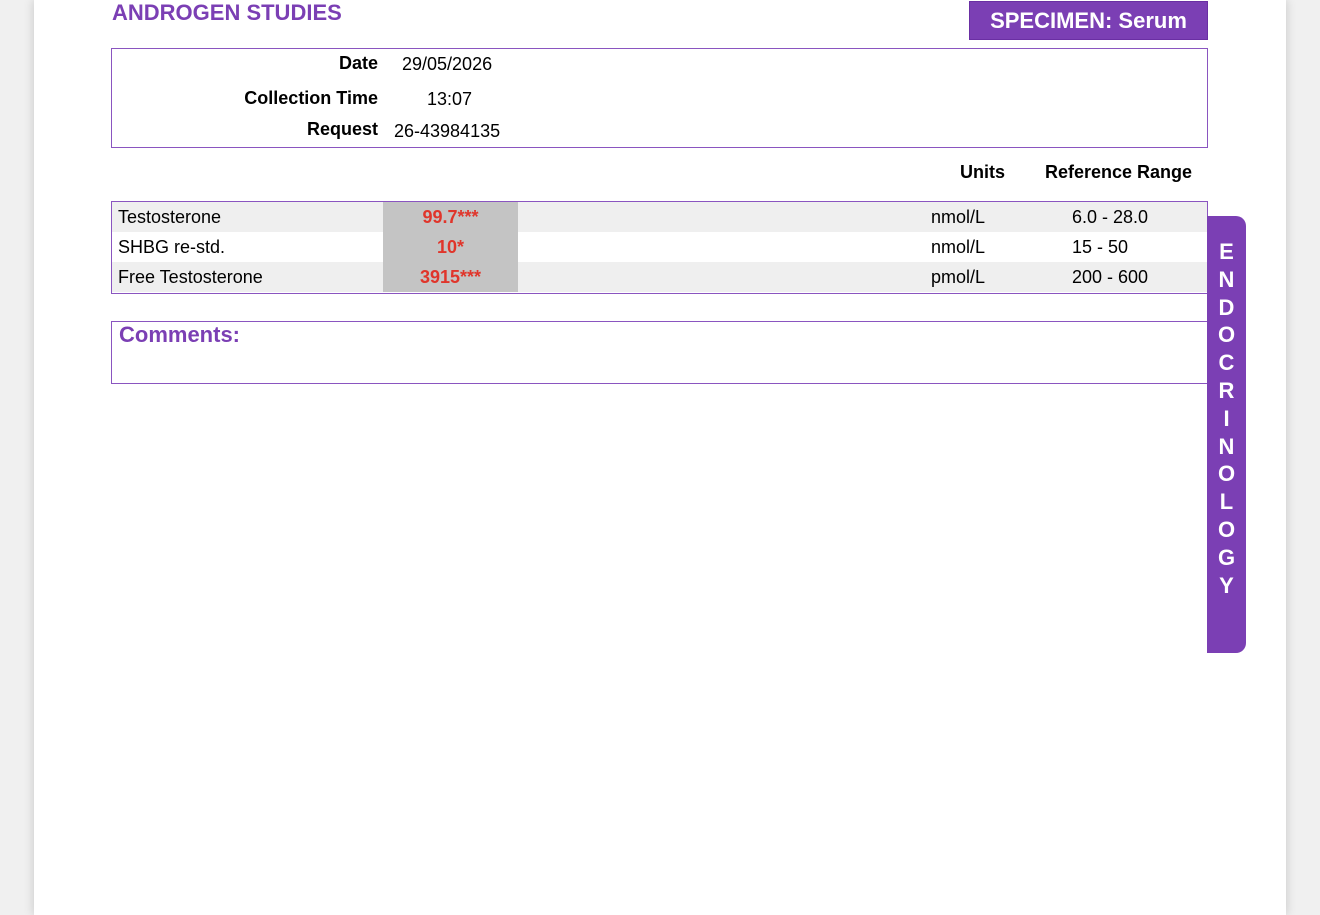  Describe the element at coordinates (1119, 172) in the screenshot. I see `reference-range-column-header: Reference Range` at that location.